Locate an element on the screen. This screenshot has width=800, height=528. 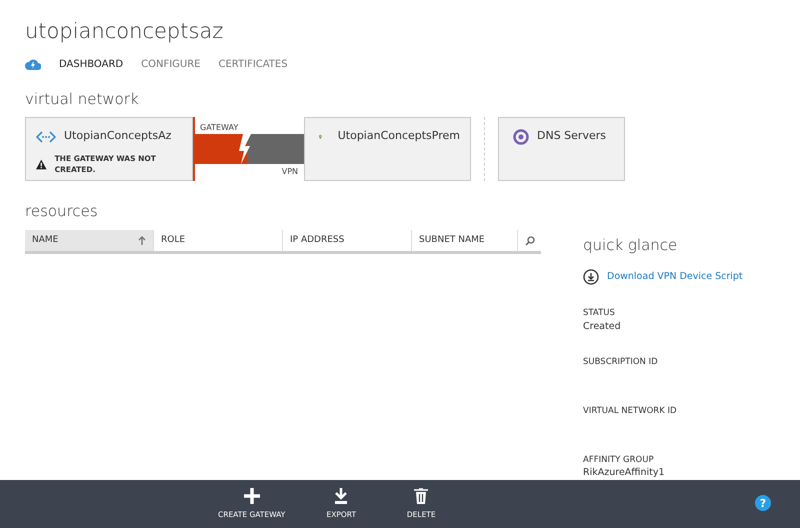
field-label: AFFINITY GROUP is located at coordinates (619, 460).